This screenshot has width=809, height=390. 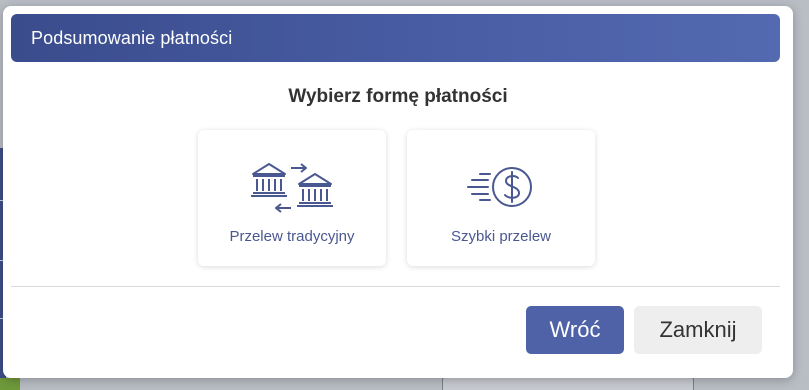 I want to click on close-button: Zamknij, so click(x=698, y=330).